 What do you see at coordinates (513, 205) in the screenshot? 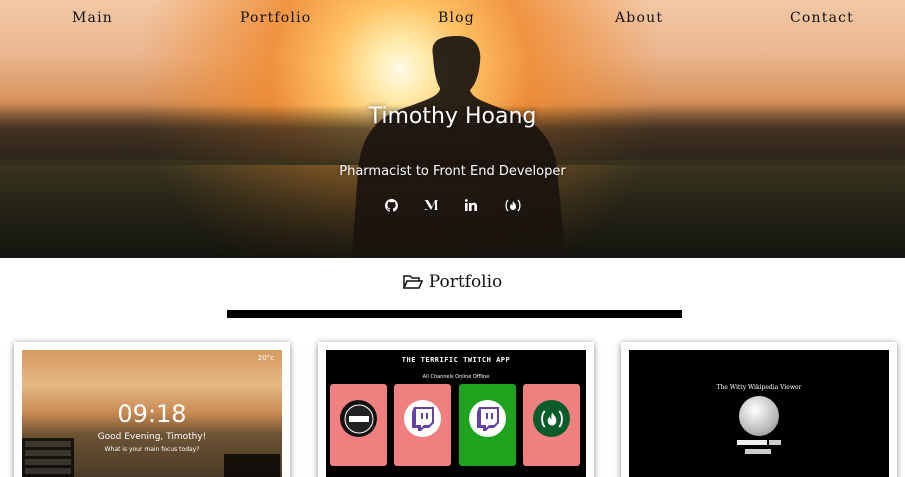
I see `freecodecamp-icon` at bounding box center [513, 205].